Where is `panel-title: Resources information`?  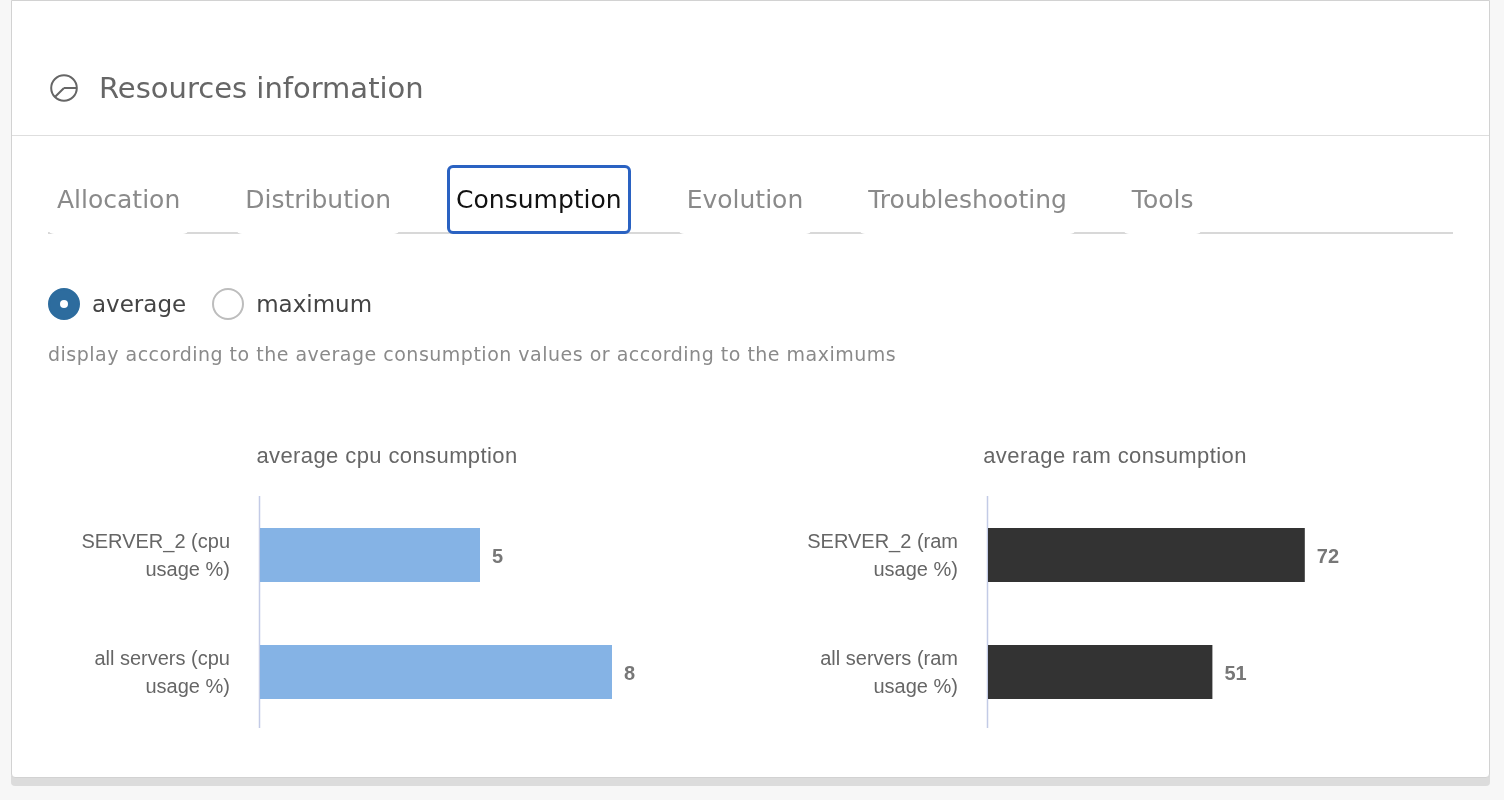 panel-title: Resources information is located at coordinates (261, 88).